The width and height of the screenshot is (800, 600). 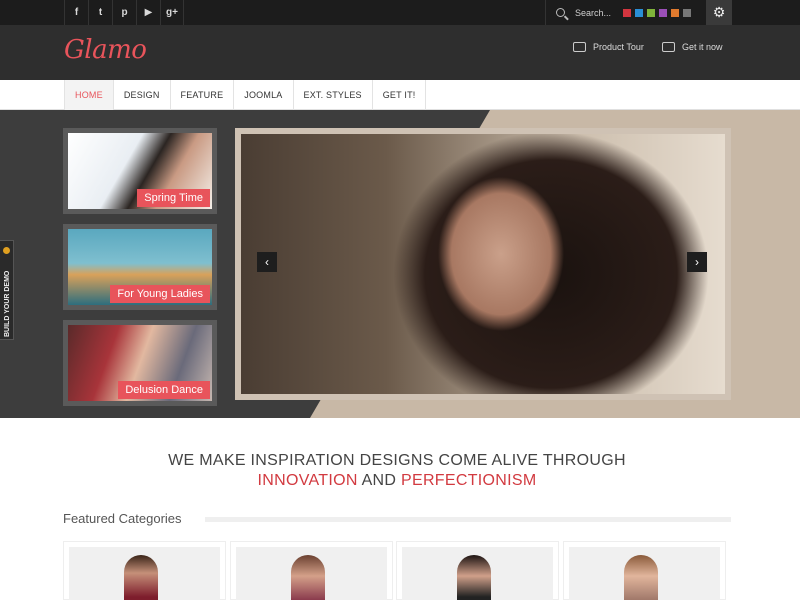 What do you see at coordinates (400, 12) in the screenshot?
I see `top-bar: f t p ▶ g+ Search... ⚙` at bounding box center [400, 12].